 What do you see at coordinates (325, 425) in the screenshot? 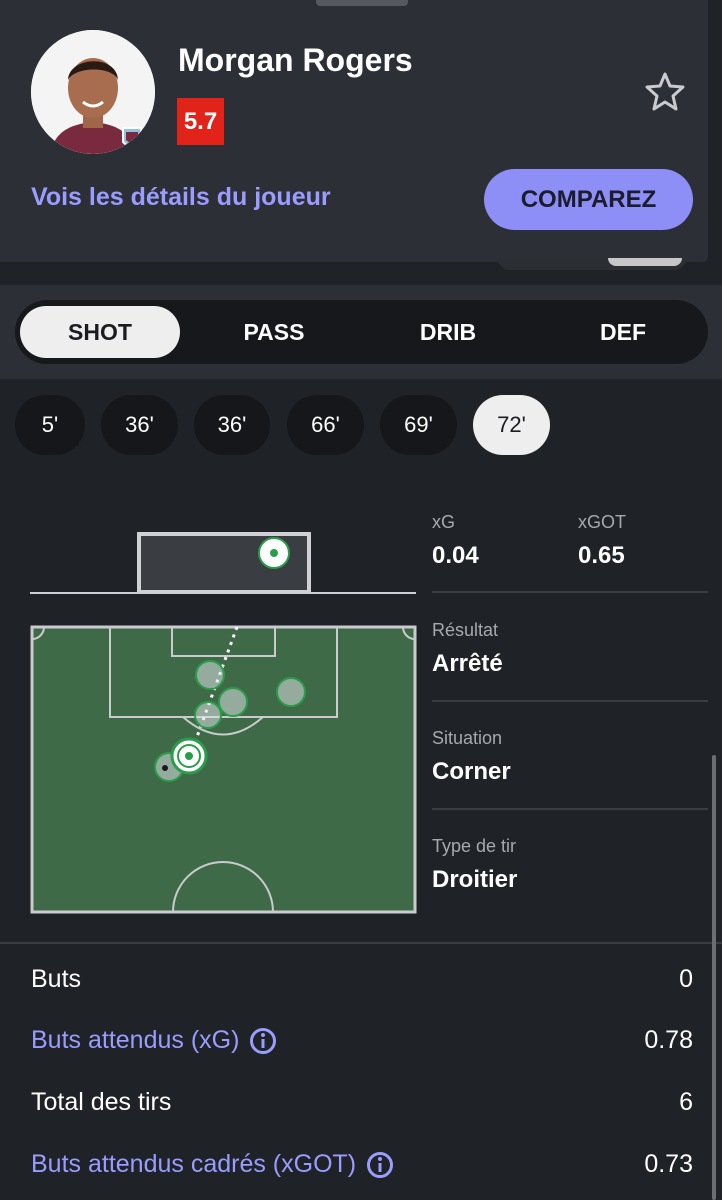
I see `minute-chip: 66'` at bounding box center [325, 425].